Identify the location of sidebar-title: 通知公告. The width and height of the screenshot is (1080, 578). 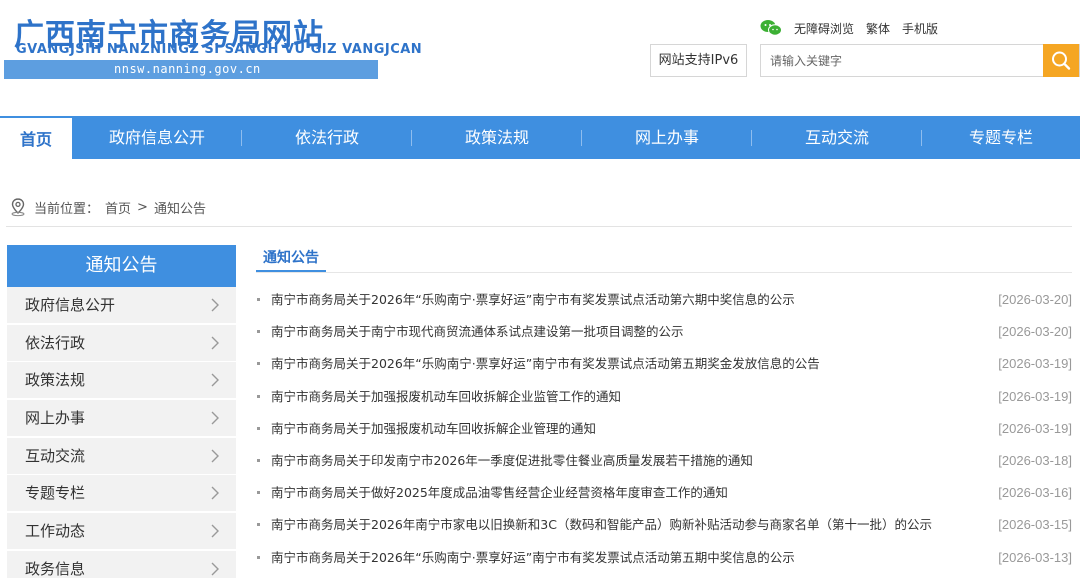
(121, 266).